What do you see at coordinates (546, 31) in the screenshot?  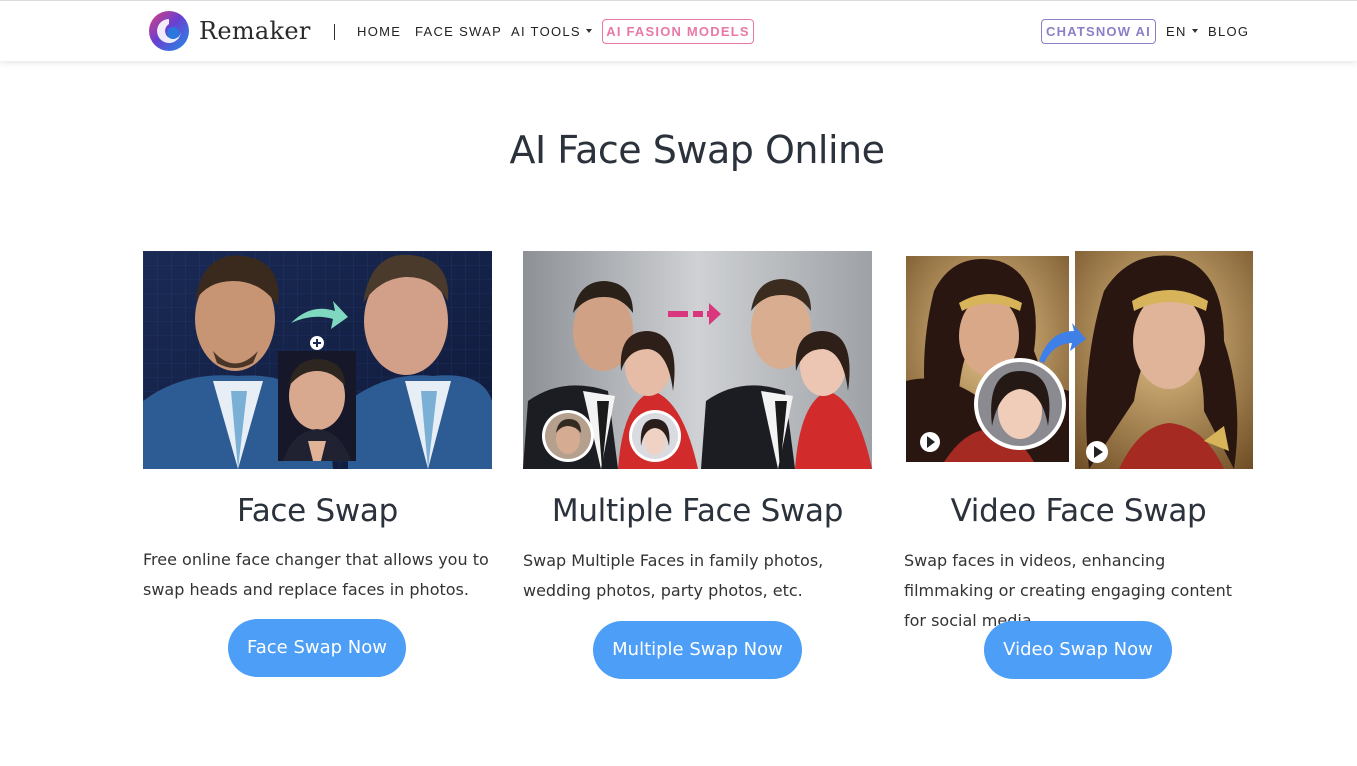 I see `nav-ai-tools-label: AI TOOLS` at bounding box center [546, 31].